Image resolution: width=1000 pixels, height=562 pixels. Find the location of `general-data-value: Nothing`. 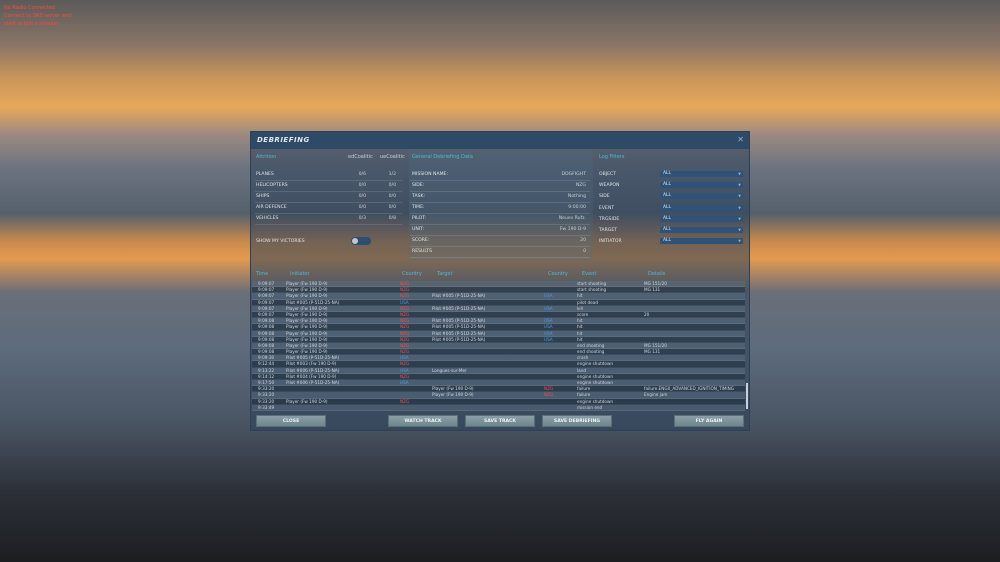

general-data-value: Nothing is located at coordinates (576, 196).